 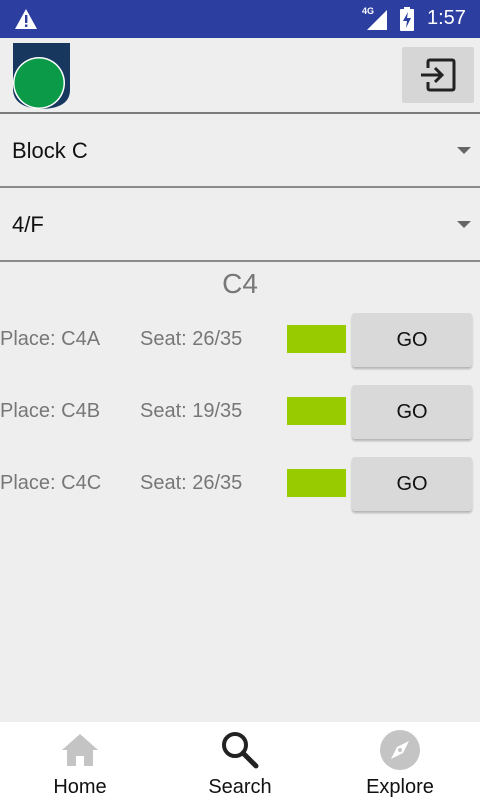 I want to click on nav-search-label: Search, so click(x=240, y=787).